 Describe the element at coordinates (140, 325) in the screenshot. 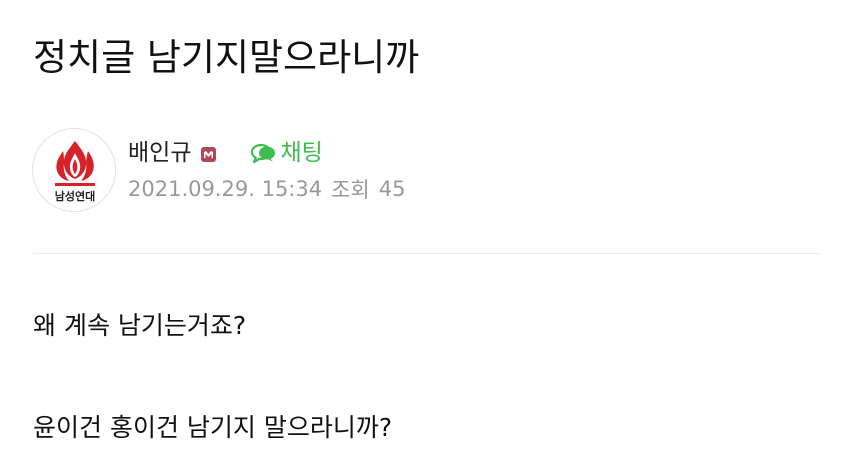

I see `content-line: 왜 계속 남기는거죠?` at that location.